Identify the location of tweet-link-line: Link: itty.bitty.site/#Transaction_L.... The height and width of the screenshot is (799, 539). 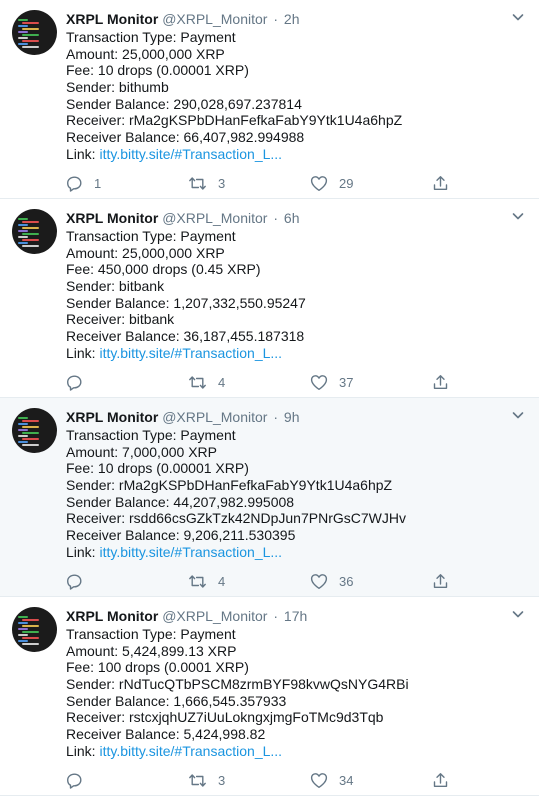
(282, 154).